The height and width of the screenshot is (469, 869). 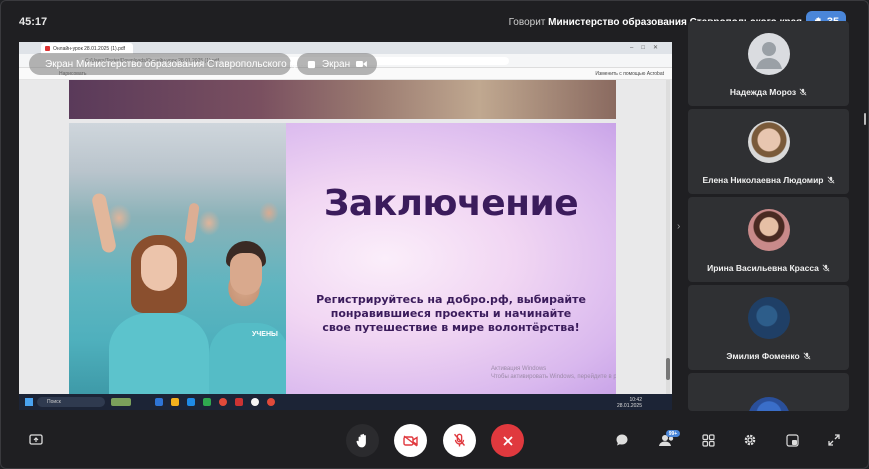 I want to click on participant-tile: Надежда Мороз, so click(x=768, y=63).